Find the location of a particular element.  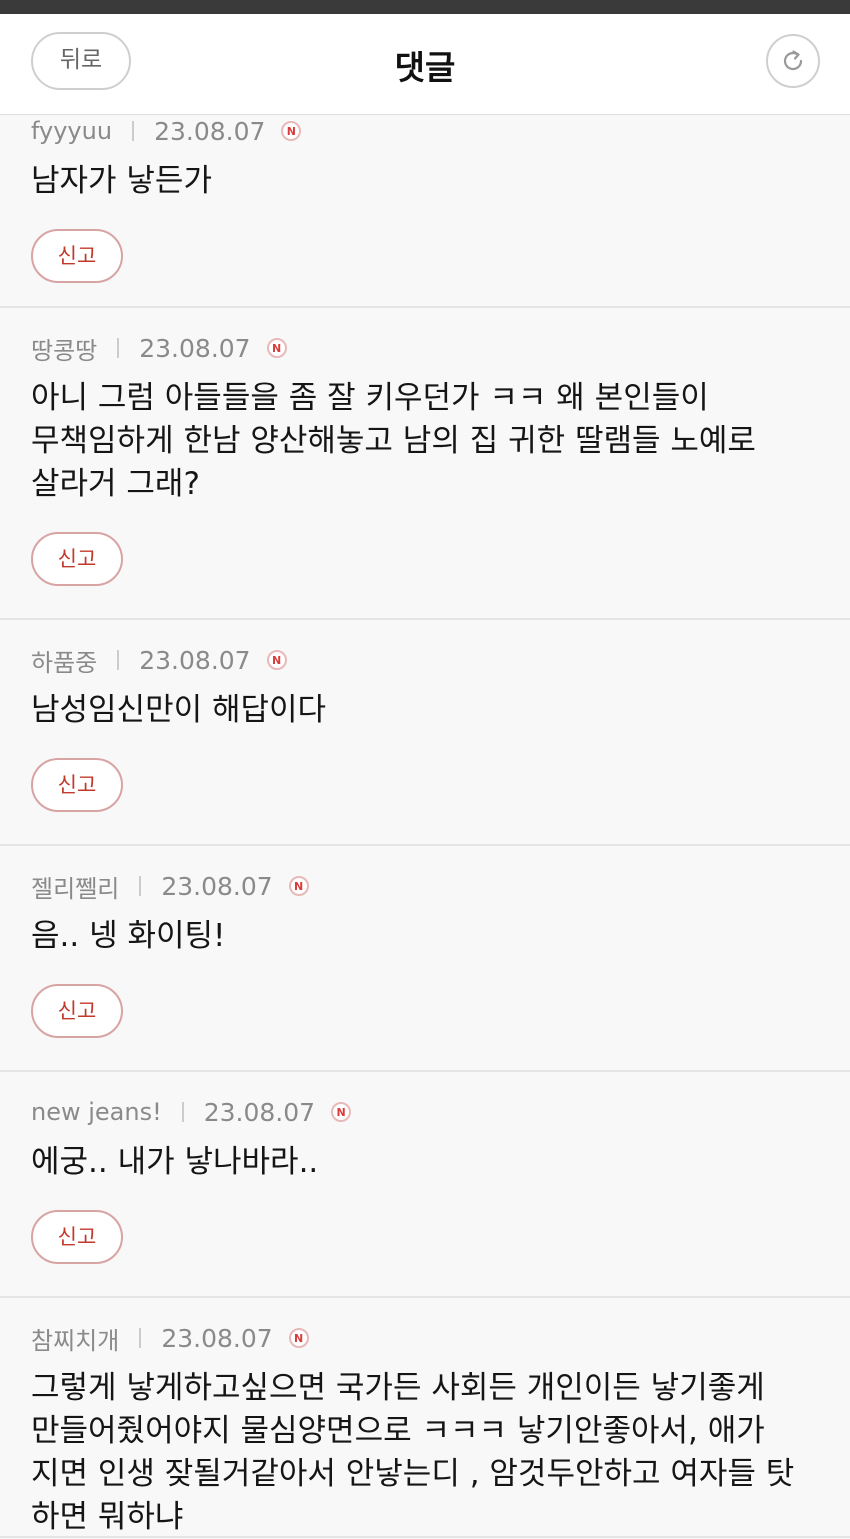

comment-author: new jeans! is located at coordinates (96, 1112).